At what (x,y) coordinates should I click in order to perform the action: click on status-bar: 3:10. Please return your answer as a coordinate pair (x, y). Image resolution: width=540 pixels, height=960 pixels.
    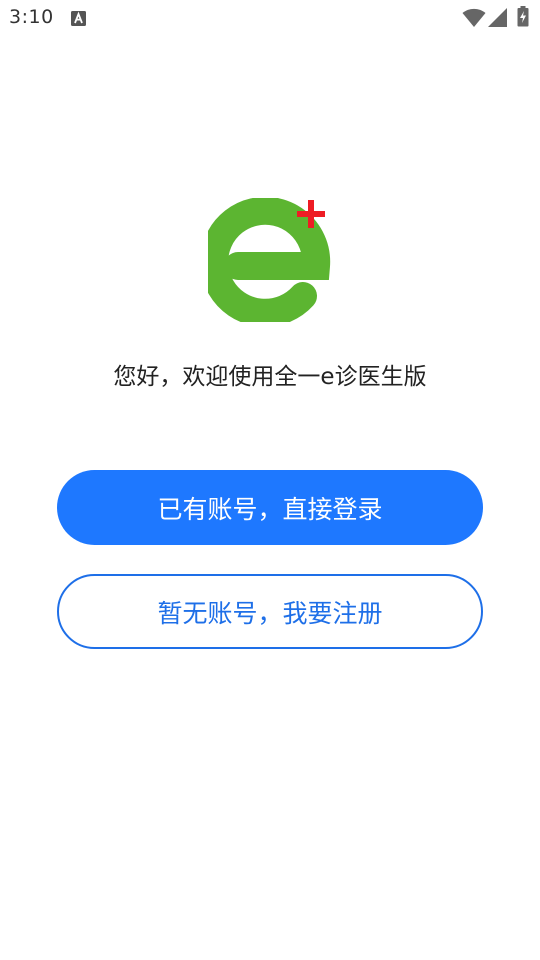
    Looking at the image, I should click on (270, 18).